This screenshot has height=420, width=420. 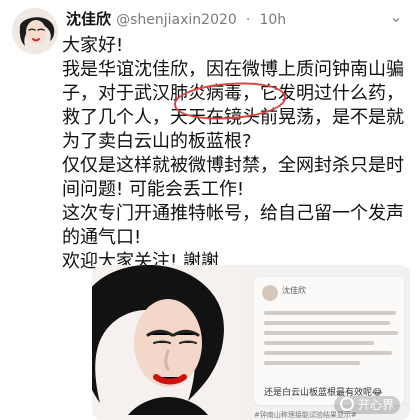 What do you see at coordinates (375, 405) in the screenshot?
I see `watermark-text: 开心界` at bounding box center [375, 405].